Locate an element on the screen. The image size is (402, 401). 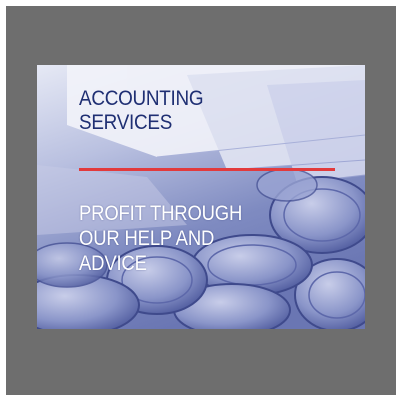
tagline-line-3: ADVICE is located at coordinates (113, 263).